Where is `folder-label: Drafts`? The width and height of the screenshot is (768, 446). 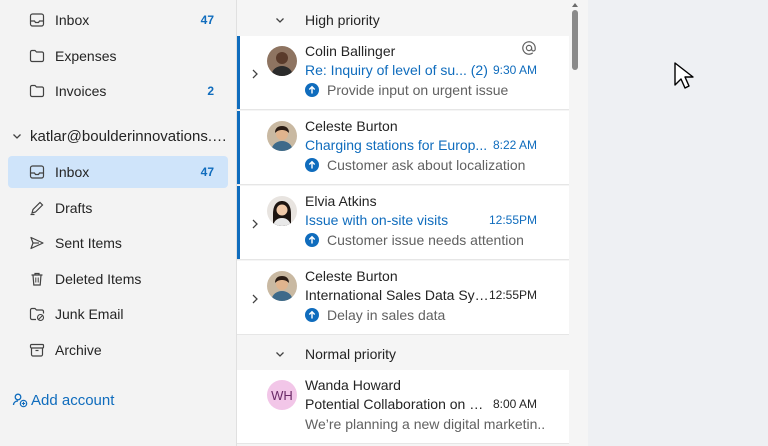
folder-label: Drafts is located at coordinates (74, 208).